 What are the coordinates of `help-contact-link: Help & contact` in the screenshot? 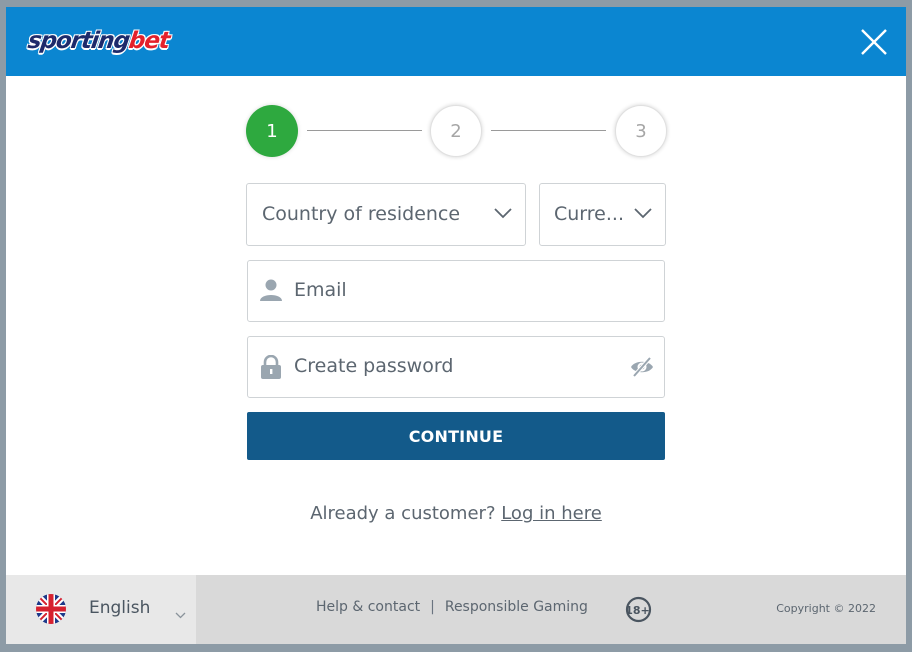 It's located at (368, 607).